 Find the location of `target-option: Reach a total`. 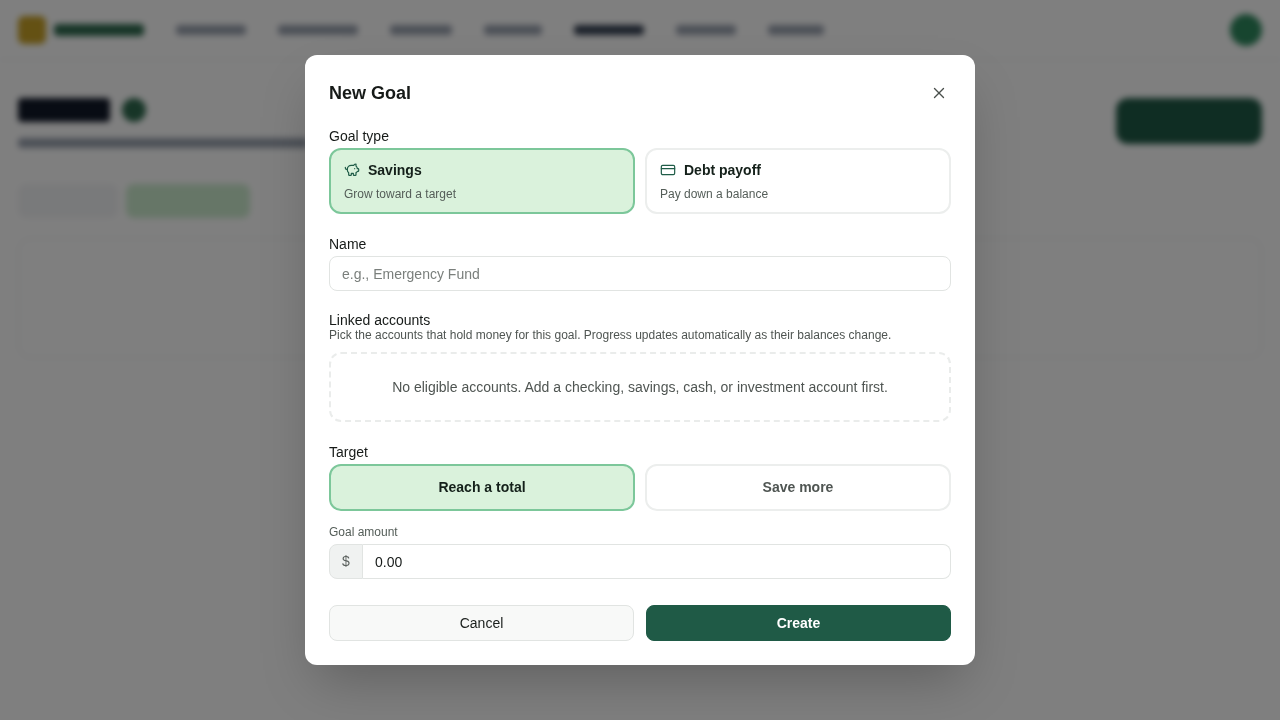

target-option: Reach a total is located at coordinates (482, 487).